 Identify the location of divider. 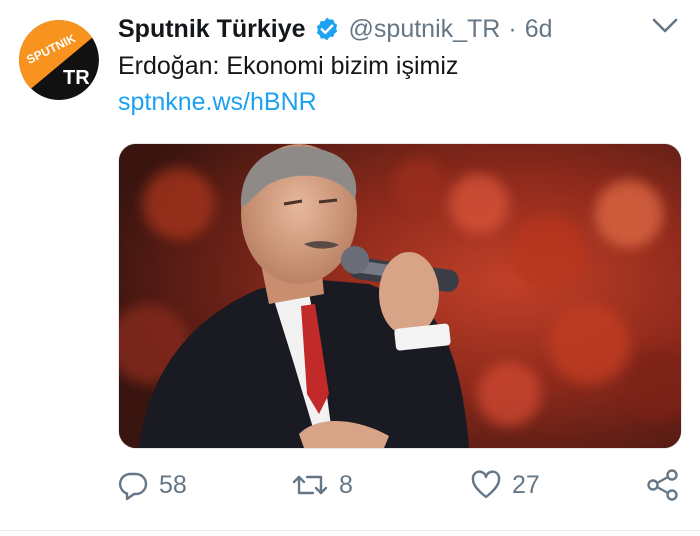
(350, 530).